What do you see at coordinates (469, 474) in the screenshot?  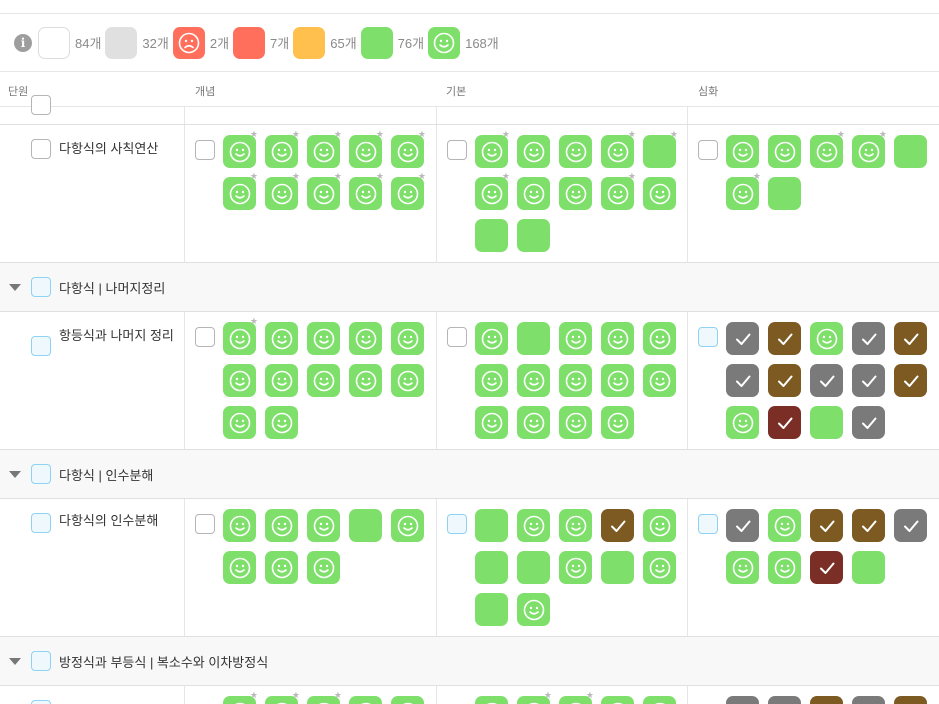 I see `section-header: 다항식 | 인수분해` at bounding box center [469, 474].